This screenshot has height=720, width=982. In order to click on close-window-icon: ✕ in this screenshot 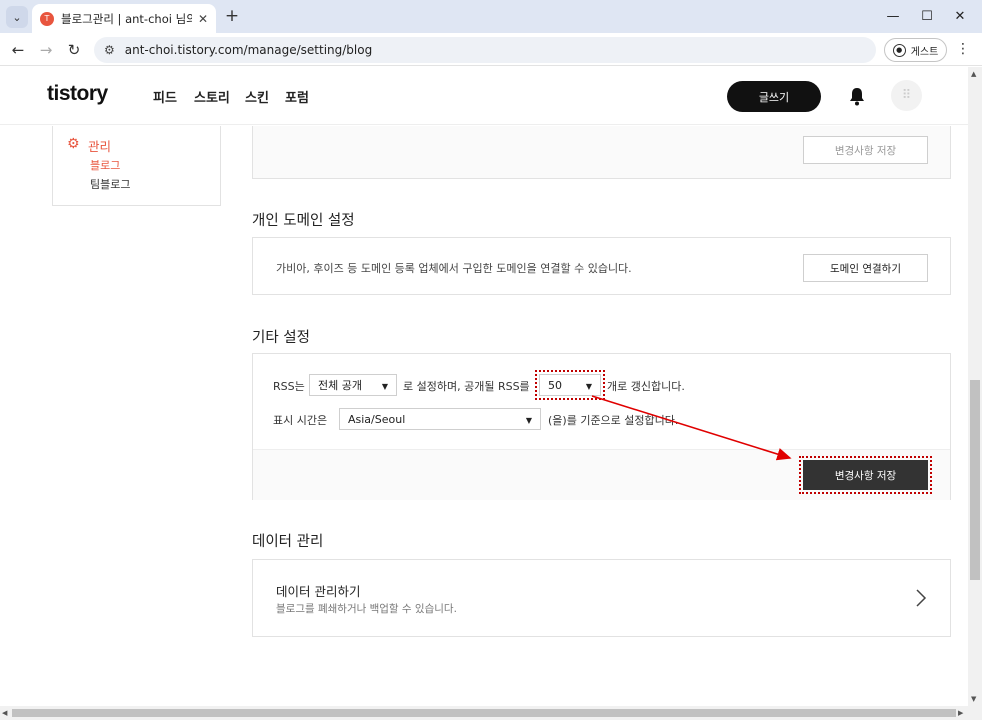, I will do `click(960, 16)`.